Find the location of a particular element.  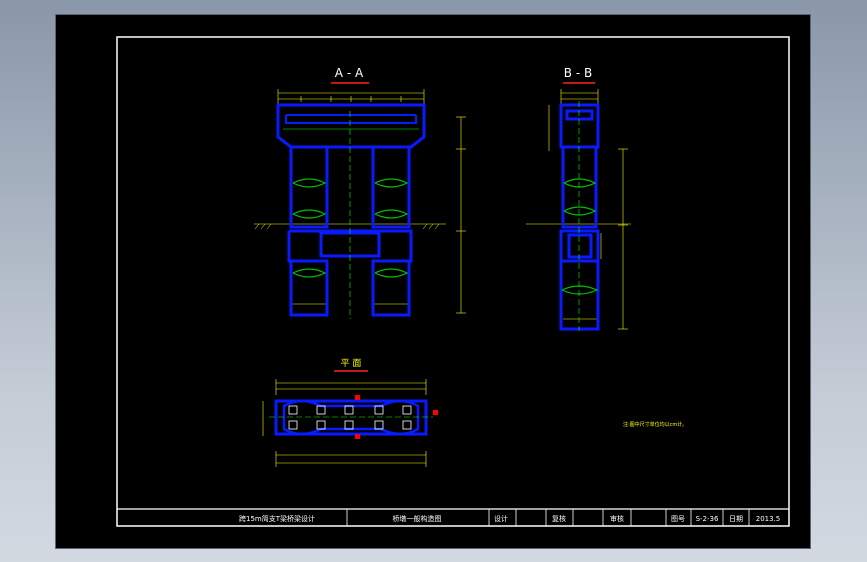

design-label: 设计 is located at coordinates (501, 518).